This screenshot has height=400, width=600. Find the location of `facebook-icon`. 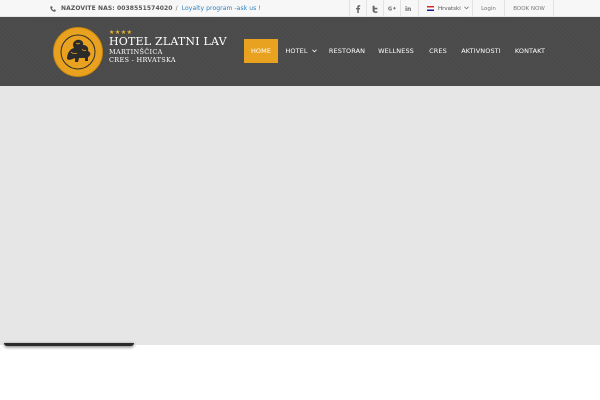

facebook-icon is located at coordinates (357, 8).